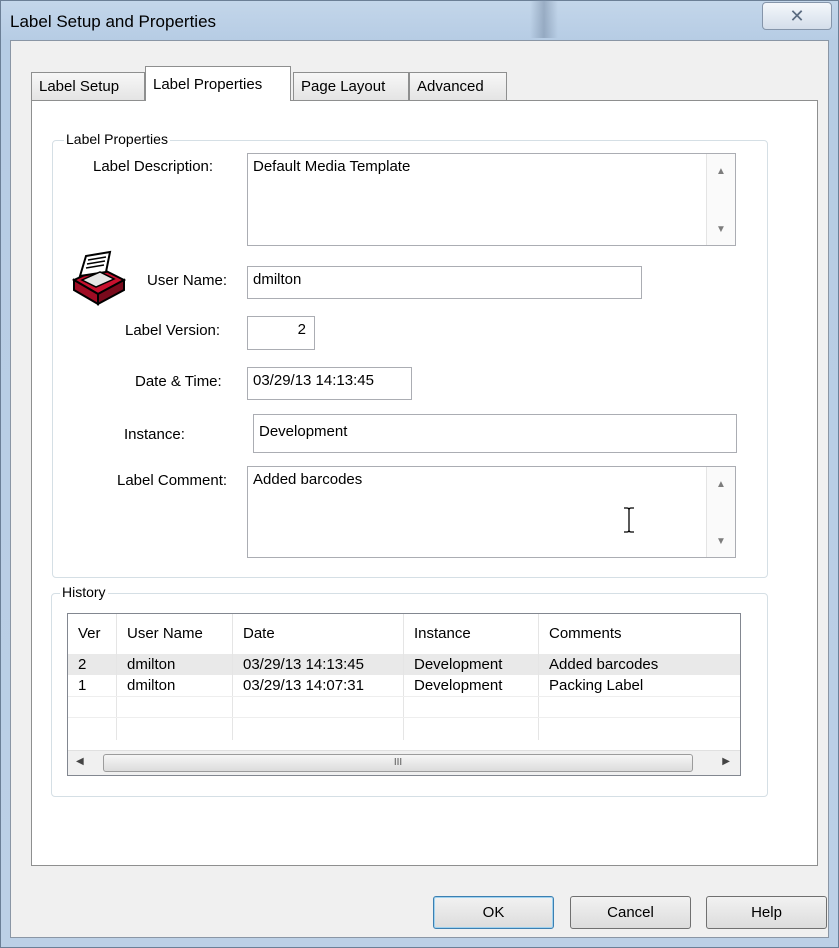 This screenshot has height=948, width=839. Describe the element at coordinates (308, 479) in the screenshot. I see `label-comment-value: Added barcodes` at that location.